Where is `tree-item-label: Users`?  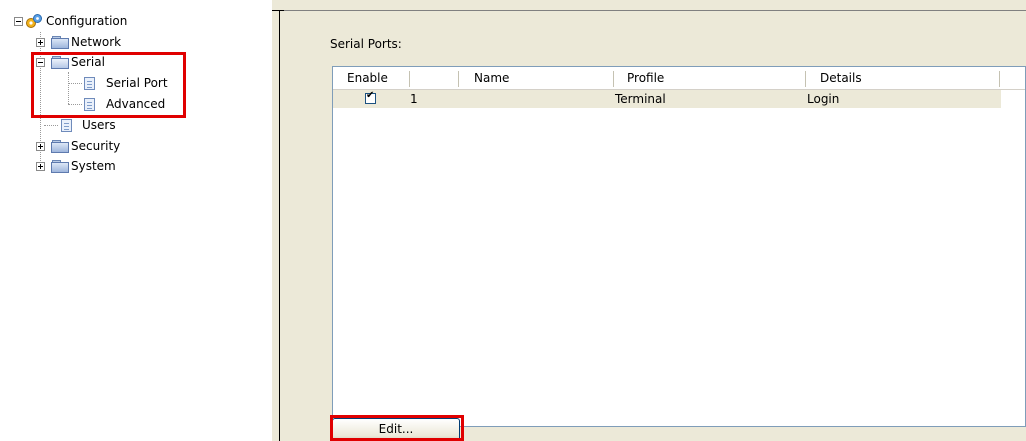 tree-item-label: Users is located at coordinates (99, 125).